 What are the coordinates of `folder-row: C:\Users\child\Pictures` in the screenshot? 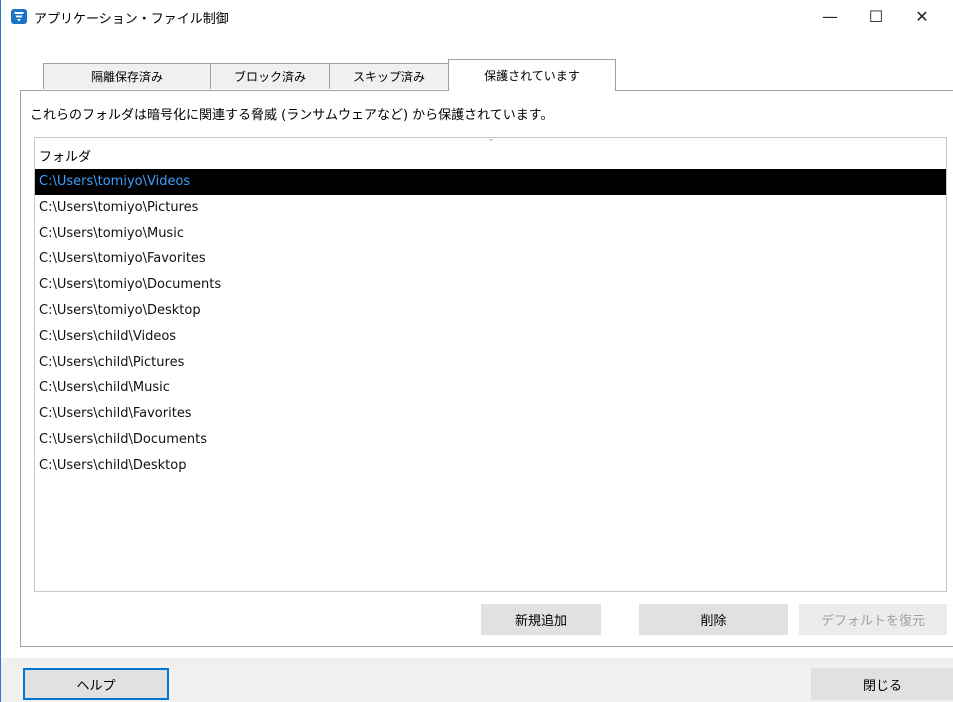 It's located at (490, 363).